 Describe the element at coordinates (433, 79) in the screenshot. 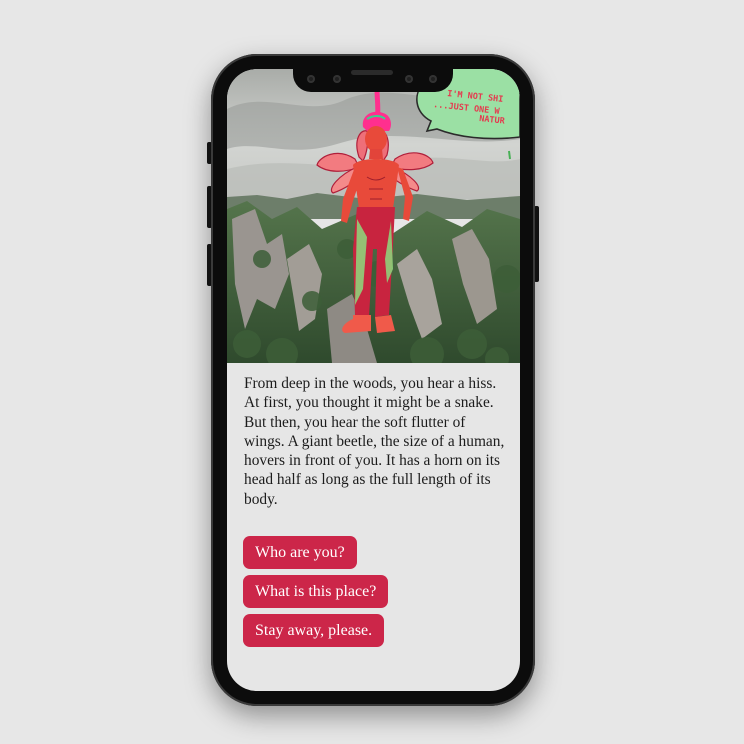

I see `front-camera-icon` at that location.